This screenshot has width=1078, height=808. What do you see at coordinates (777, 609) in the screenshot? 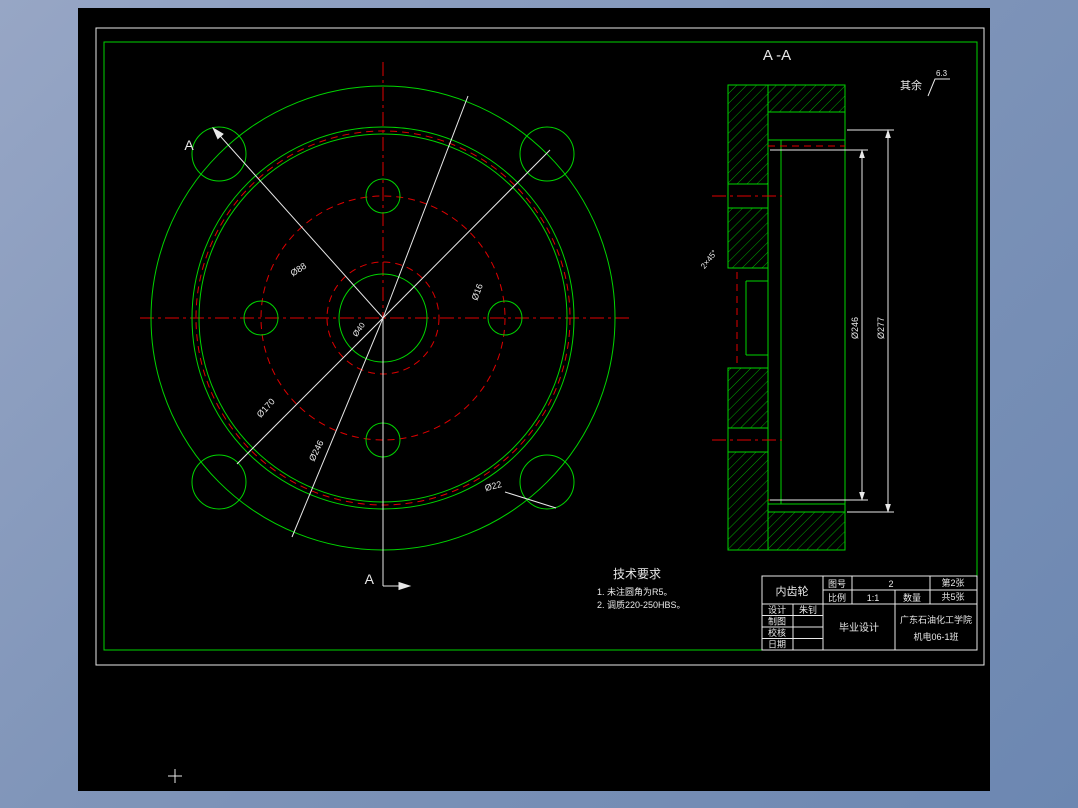
I see `row-label-design: 设计` at bounding box center [777, 609].